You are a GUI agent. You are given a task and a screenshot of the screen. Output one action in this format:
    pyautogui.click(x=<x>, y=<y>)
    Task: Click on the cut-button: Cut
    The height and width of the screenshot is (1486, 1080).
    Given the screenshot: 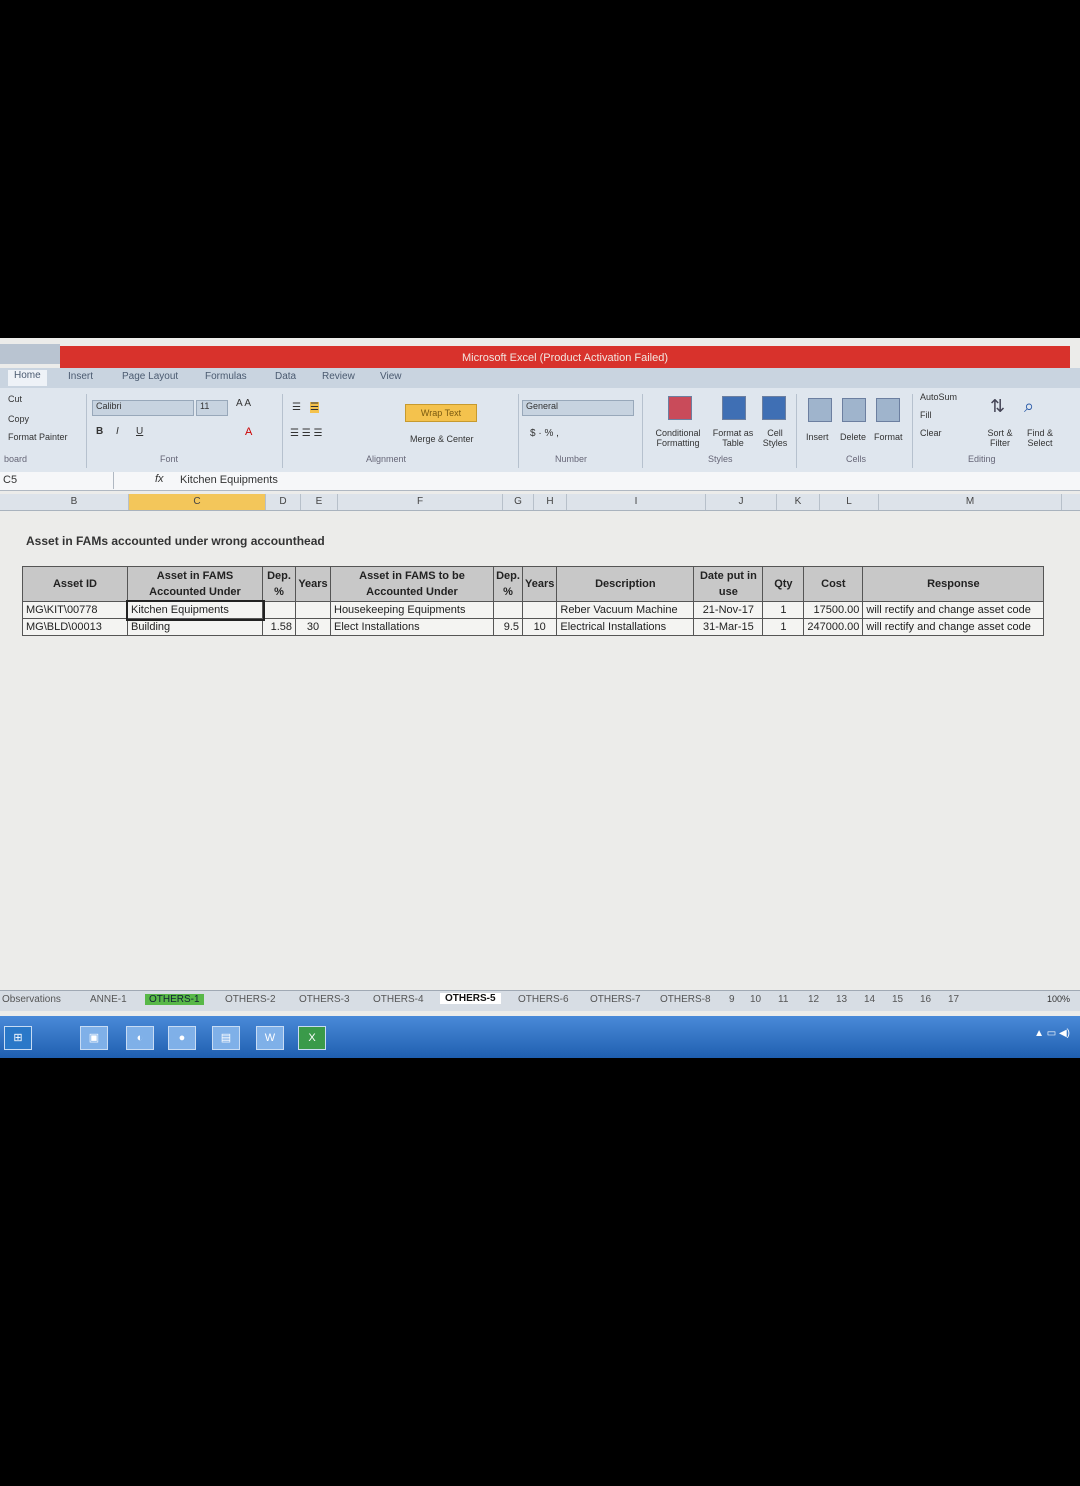 What is the action you would take?
    pyautogui.click(x=15, y=399)
    